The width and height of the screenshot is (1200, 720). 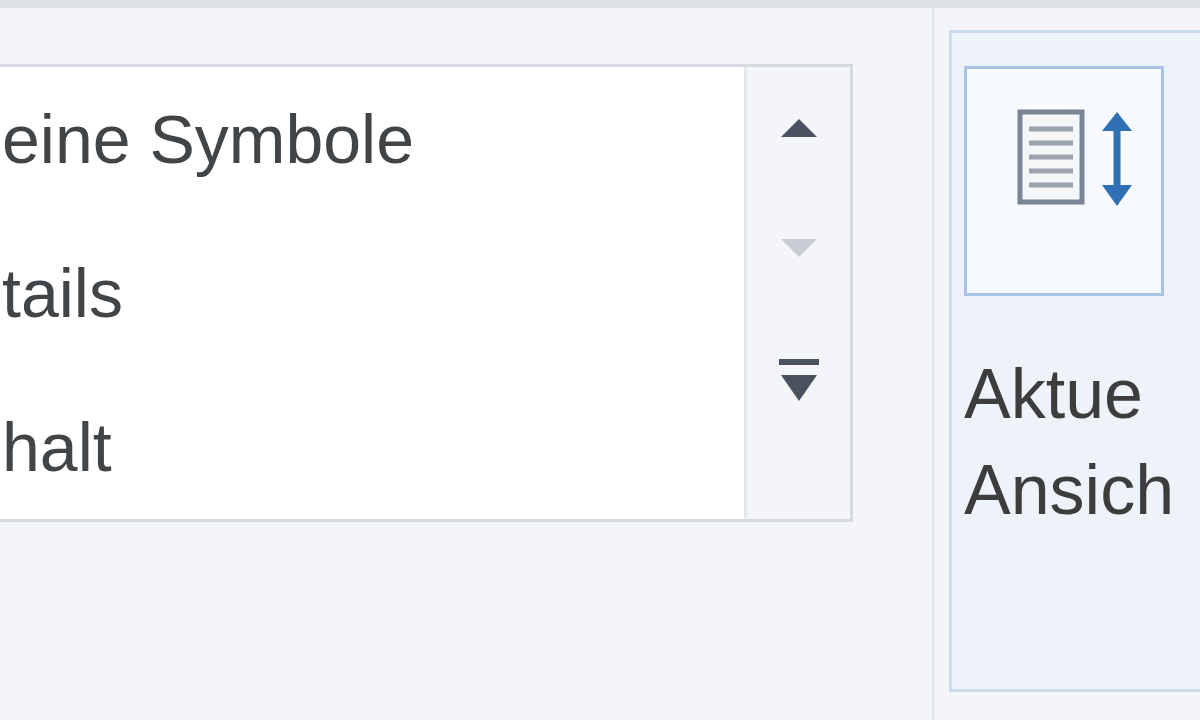 I want to click on size-columns-button: Aktue Ansich, so click(x=1082, y=302).